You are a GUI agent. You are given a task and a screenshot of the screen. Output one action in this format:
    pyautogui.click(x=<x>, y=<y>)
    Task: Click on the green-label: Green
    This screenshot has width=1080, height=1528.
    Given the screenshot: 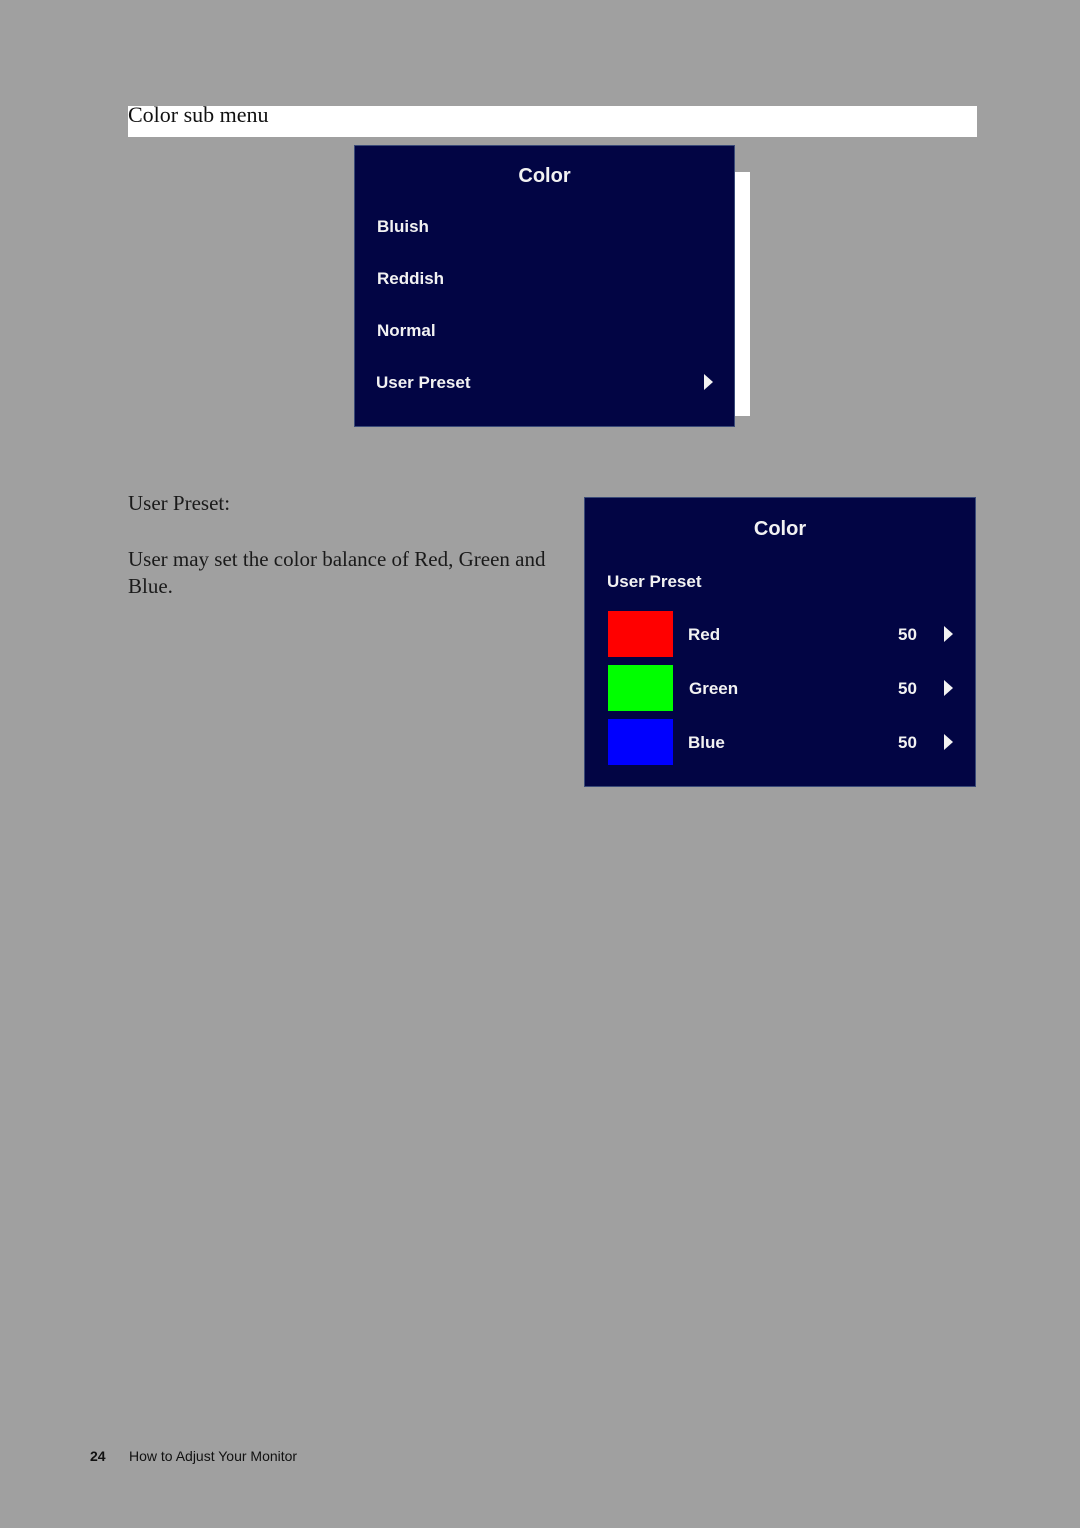 What is the action you would take?
    pyautogui.click(x=713, y=689)
    